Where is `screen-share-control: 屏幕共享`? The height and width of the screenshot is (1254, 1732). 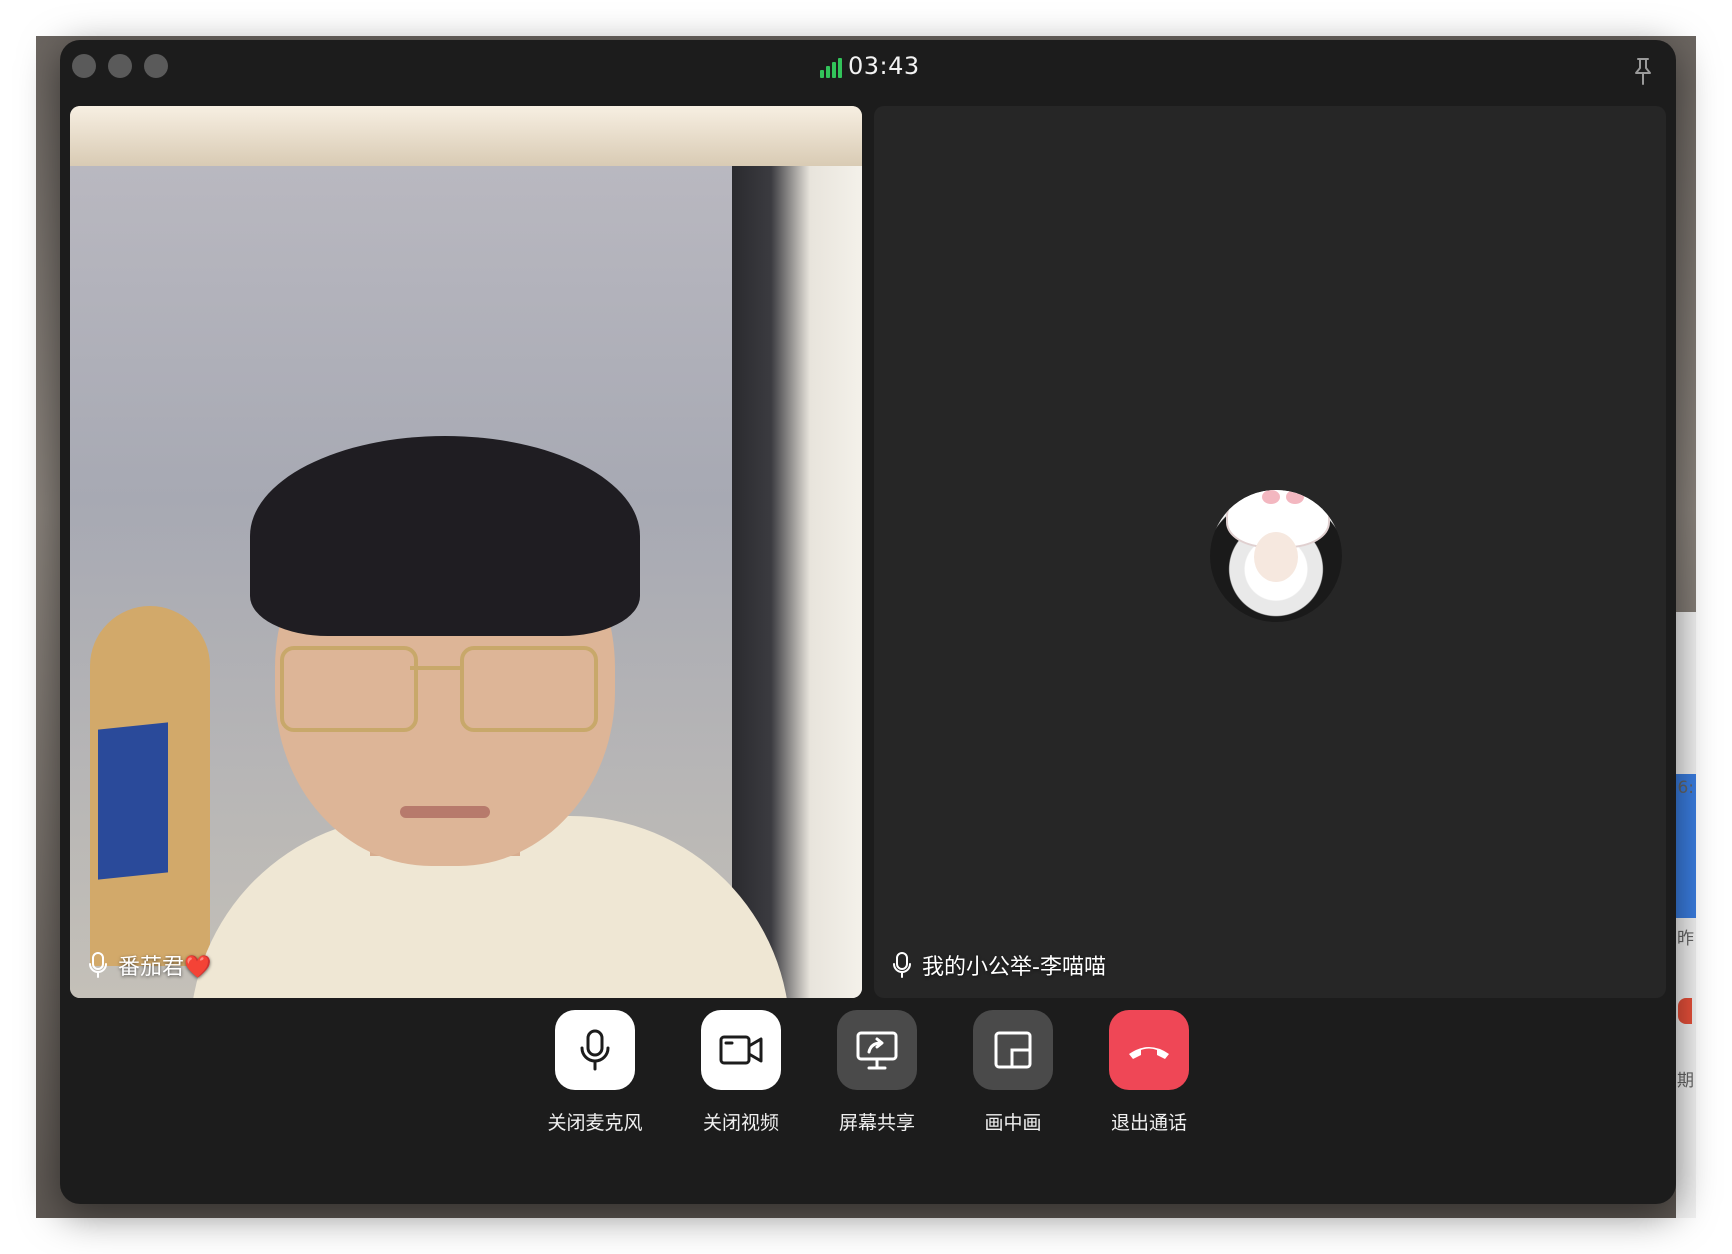
screen-share-control: 屏幕共享 is located at coordinates (877, 1072).